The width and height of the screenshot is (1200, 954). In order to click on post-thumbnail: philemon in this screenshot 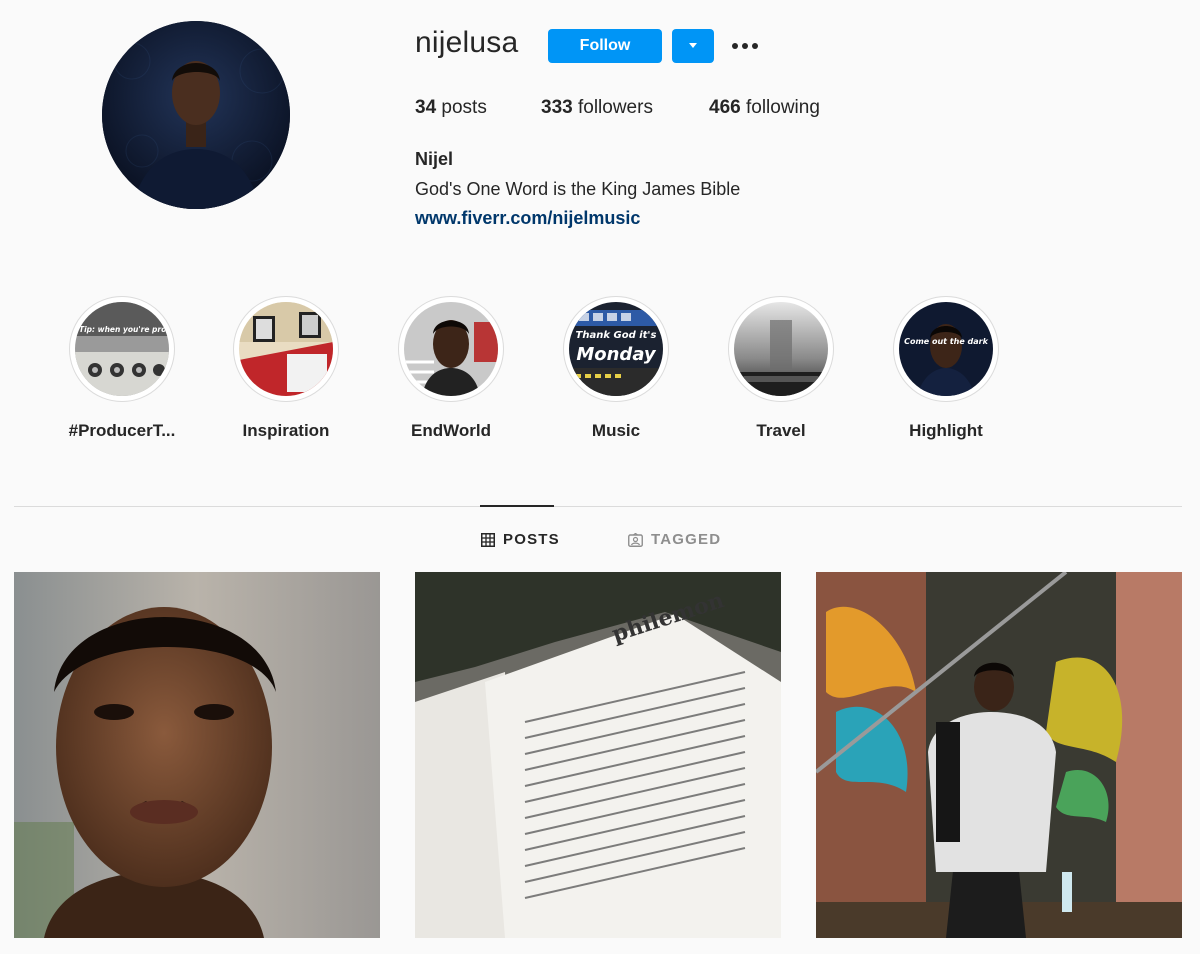, I will do `click(598, 755)`.